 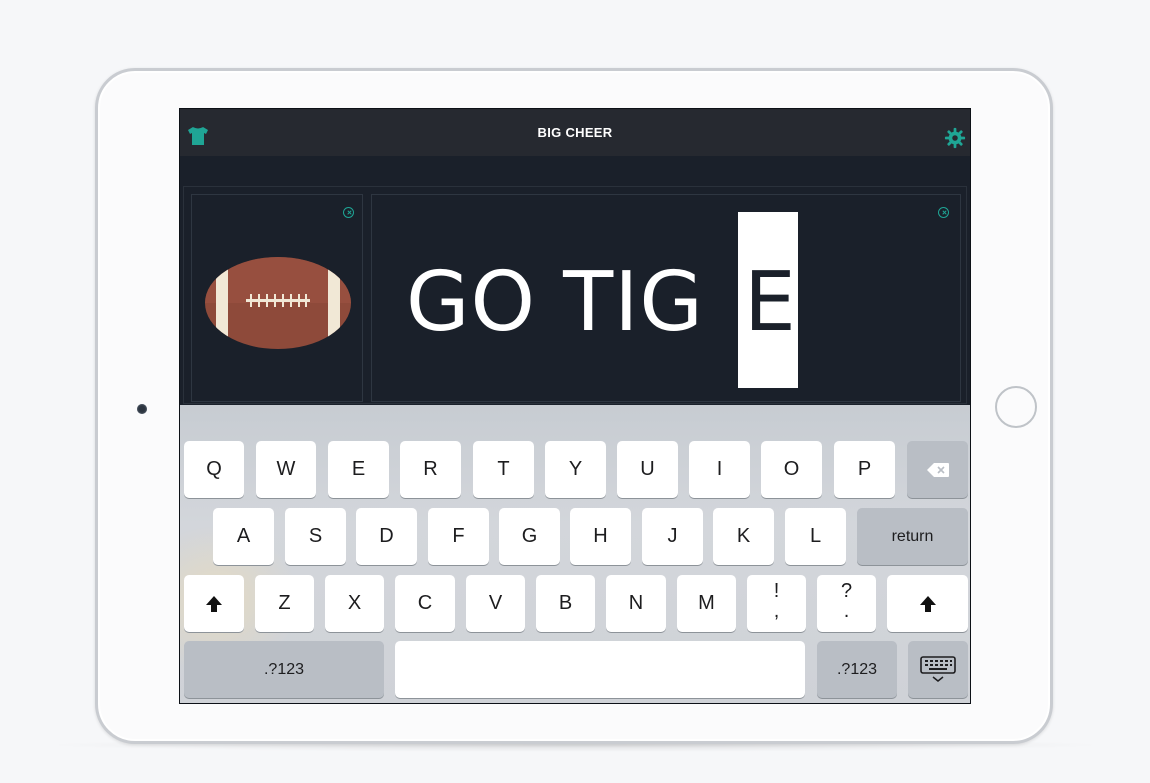 I want to click on key-q: Q, so click(x=214, y=469).